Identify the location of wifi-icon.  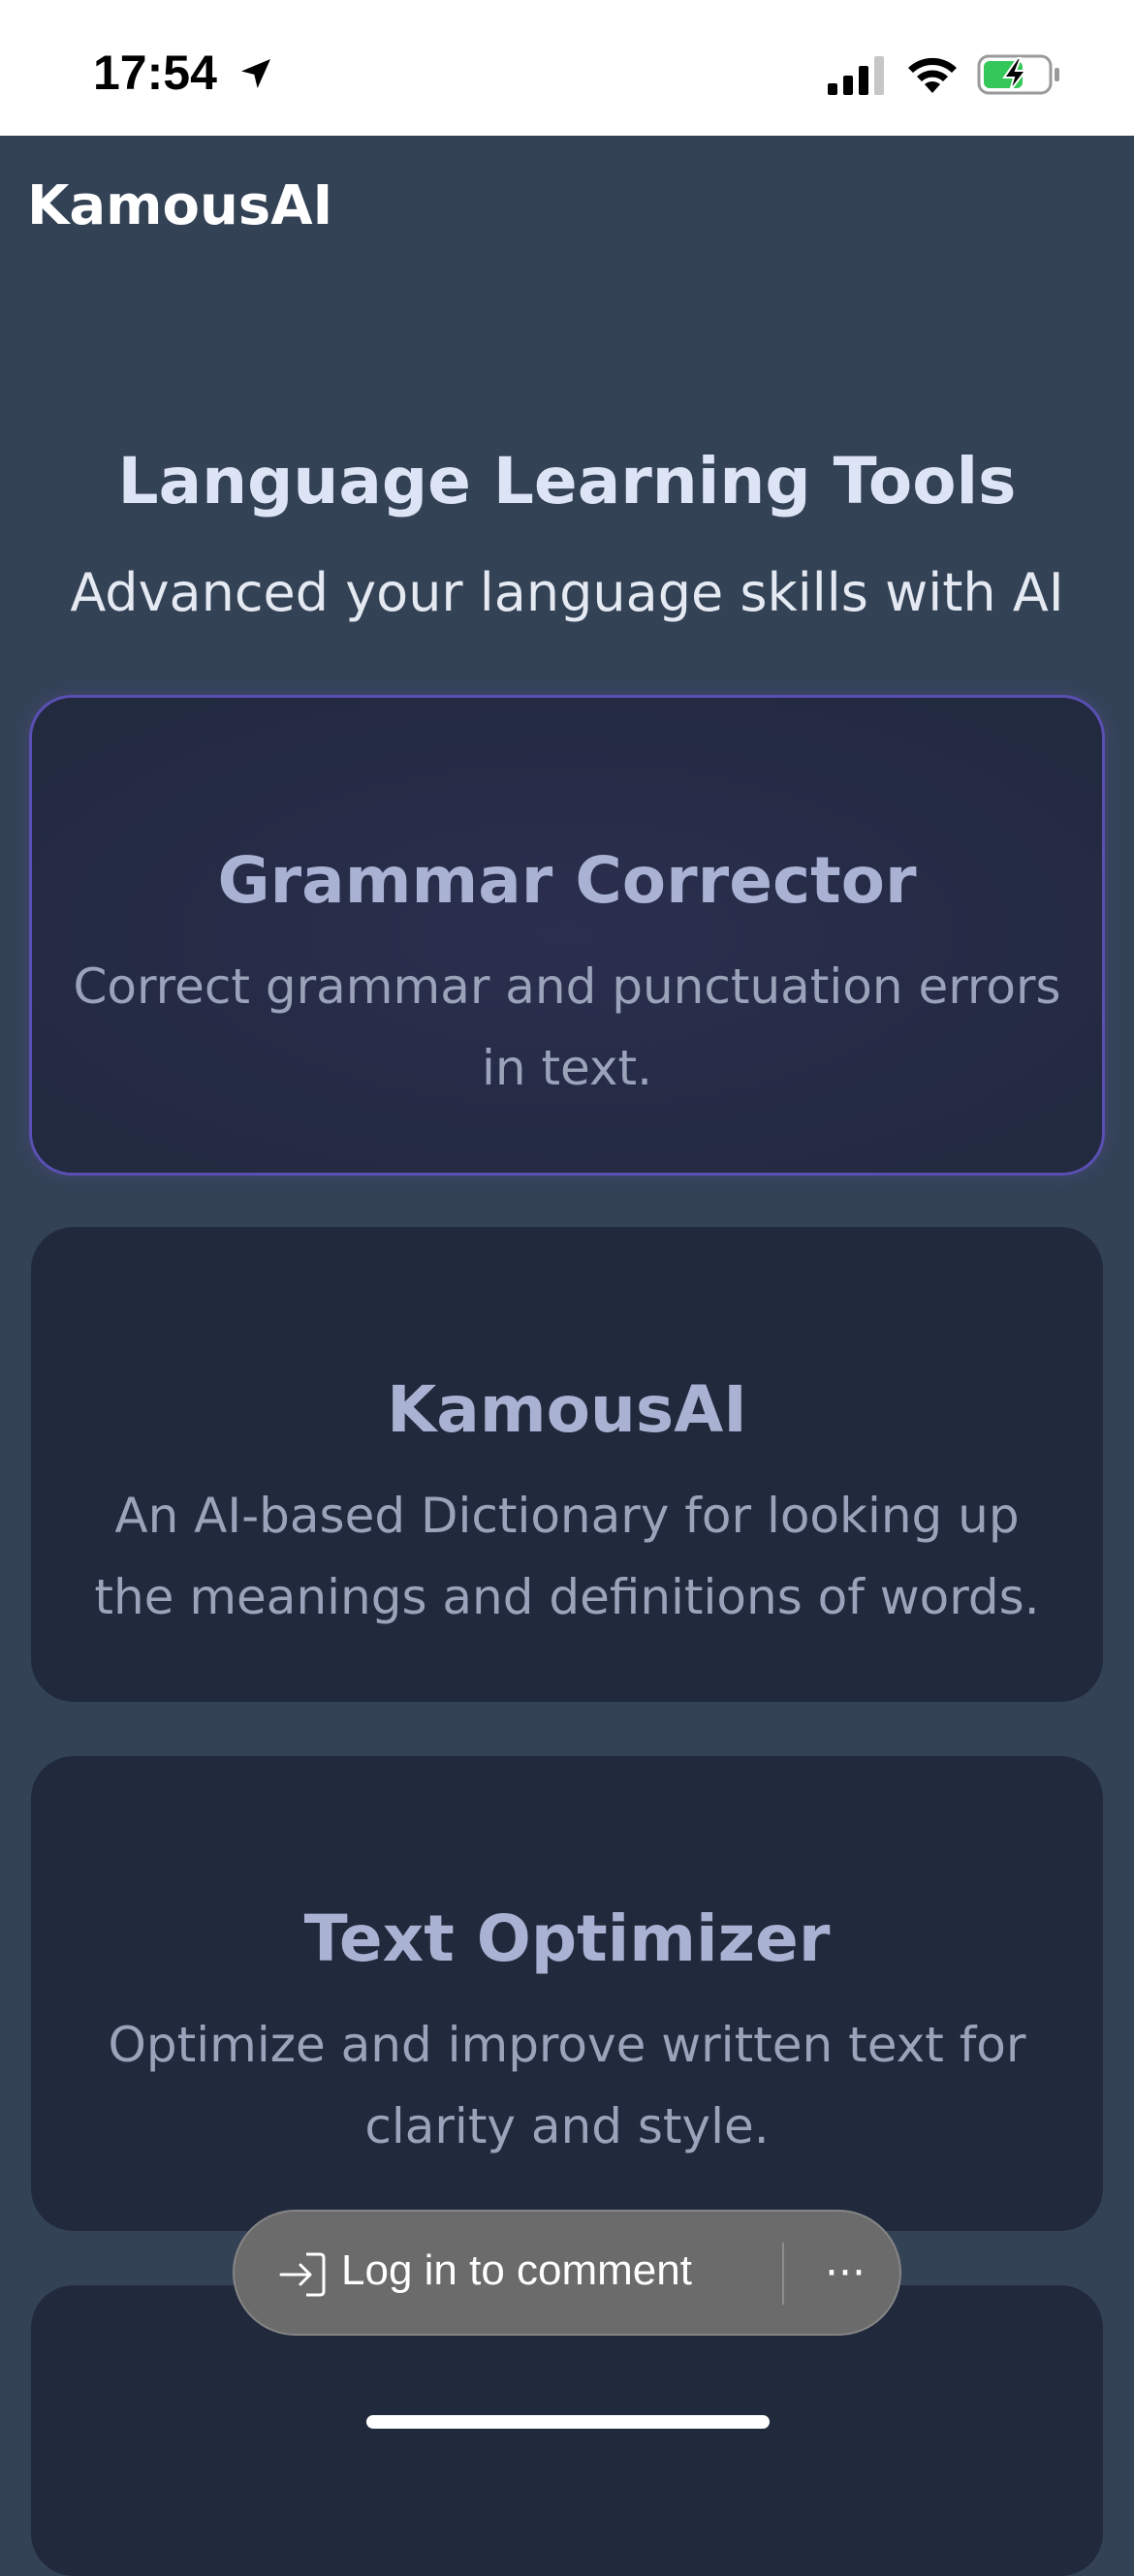
(933, 75).